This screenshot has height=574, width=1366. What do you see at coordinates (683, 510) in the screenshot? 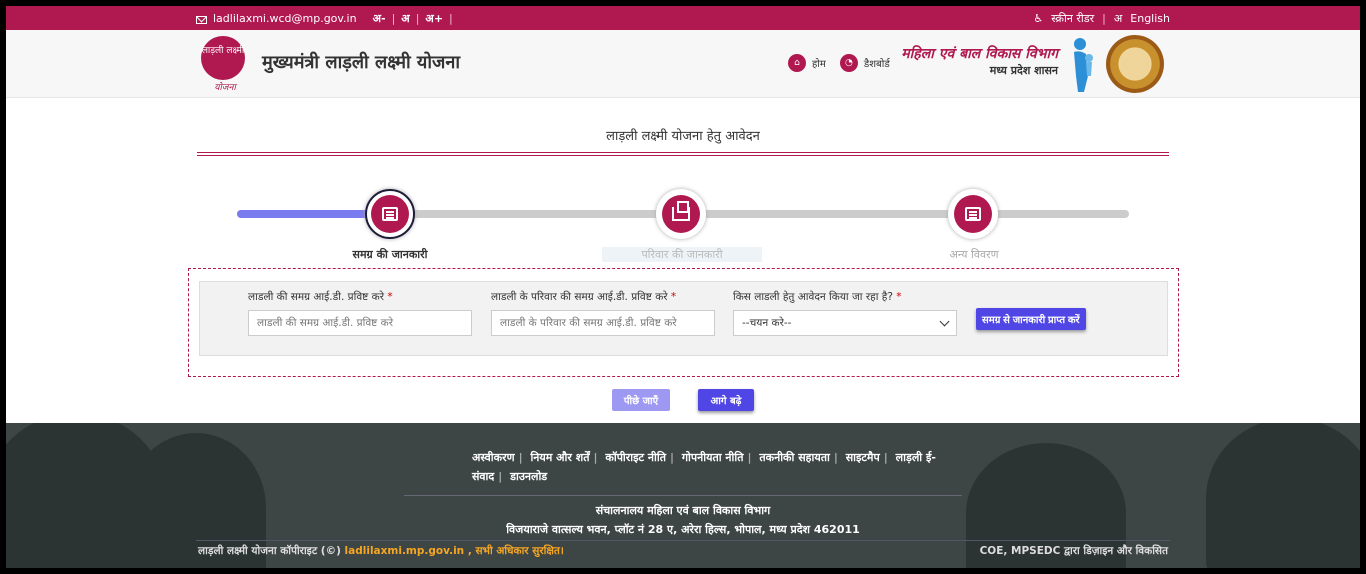
I see `footer-address-line-1: संचालनालय महिला एवं बाल विकास विभाग` at bounding box center [683, 510].